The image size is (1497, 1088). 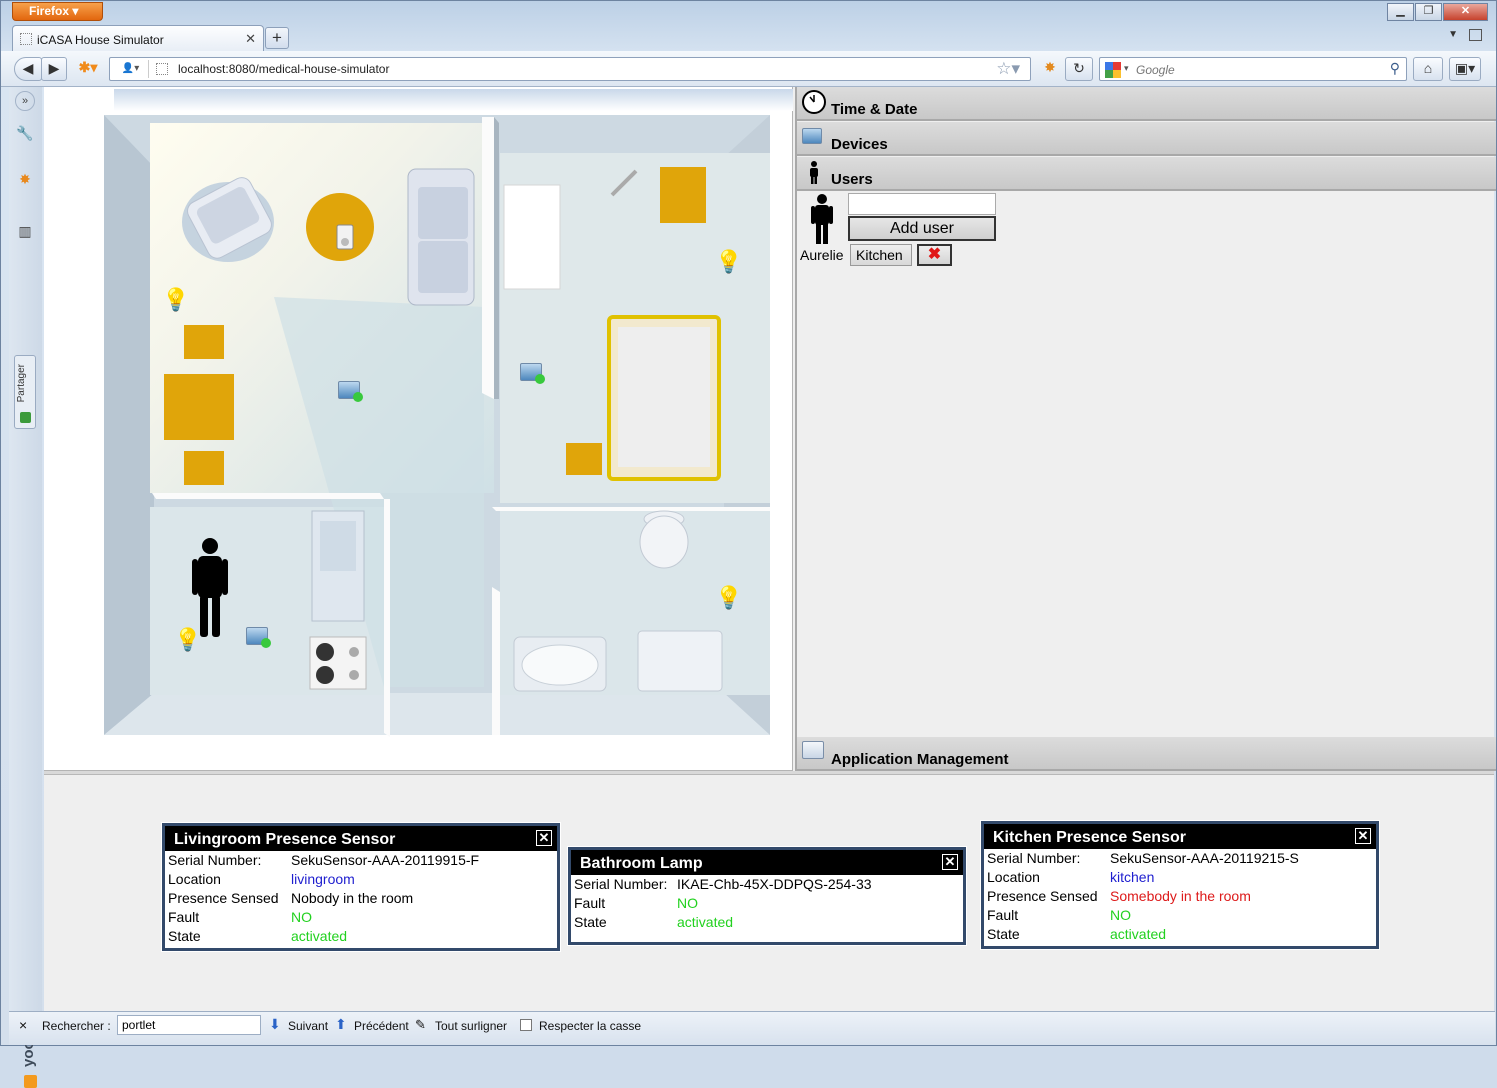 What do you see at coordinates (813, 750) in the screenshot?
I see `application-icon` at bounding box center [813, 750].